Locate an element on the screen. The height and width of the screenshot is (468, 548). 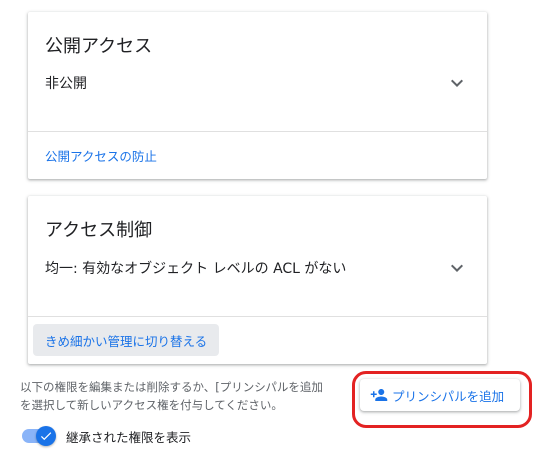
access-control-title: アクセス制御 is located at coordinates (99, 230).